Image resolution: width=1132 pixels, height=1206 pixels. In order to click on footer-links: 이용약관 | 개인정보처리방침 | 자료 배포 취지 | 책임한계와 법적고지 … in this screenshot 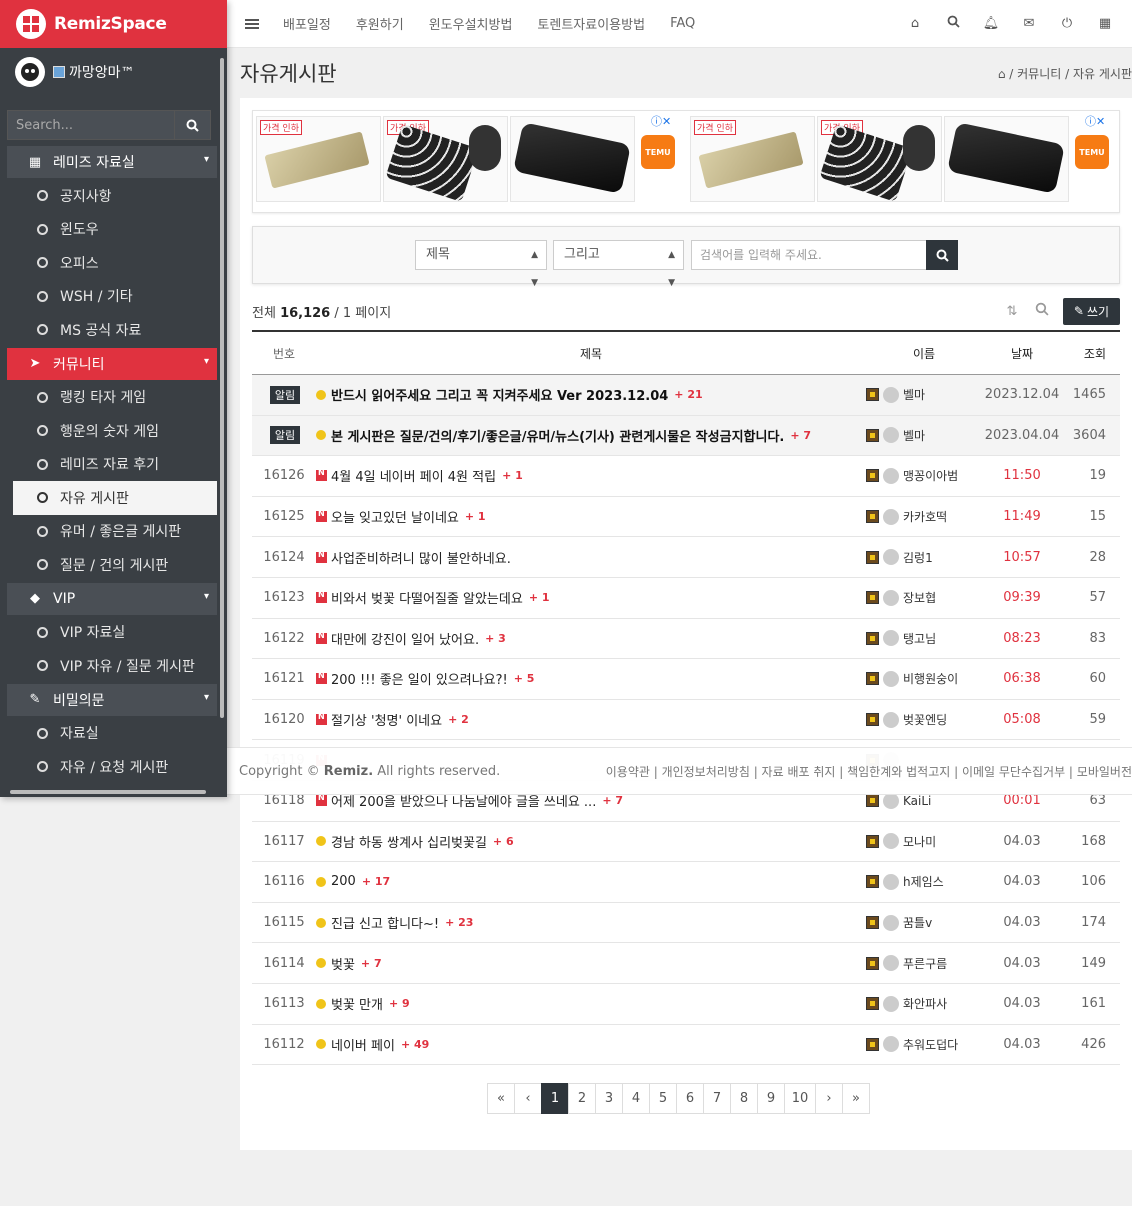, I will do `click(869, 771)`.